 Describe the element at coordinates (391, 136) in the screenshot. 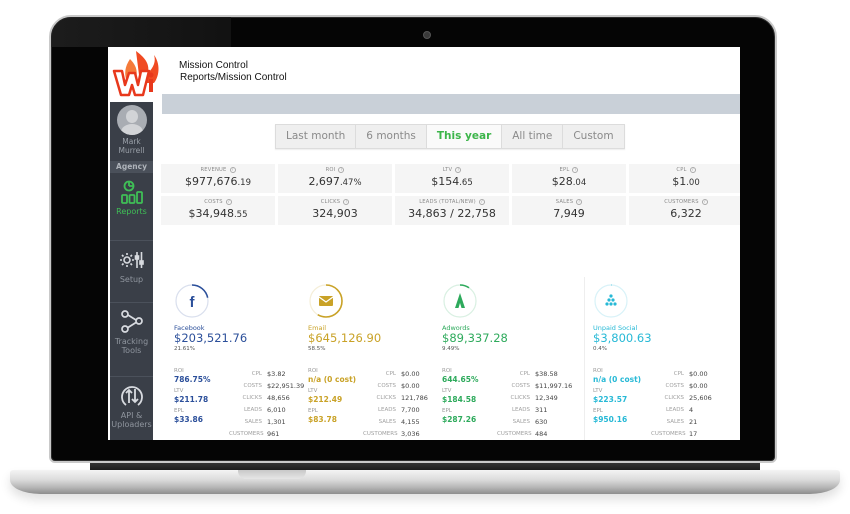

I see `tab-6-months: 6 months` at that location.